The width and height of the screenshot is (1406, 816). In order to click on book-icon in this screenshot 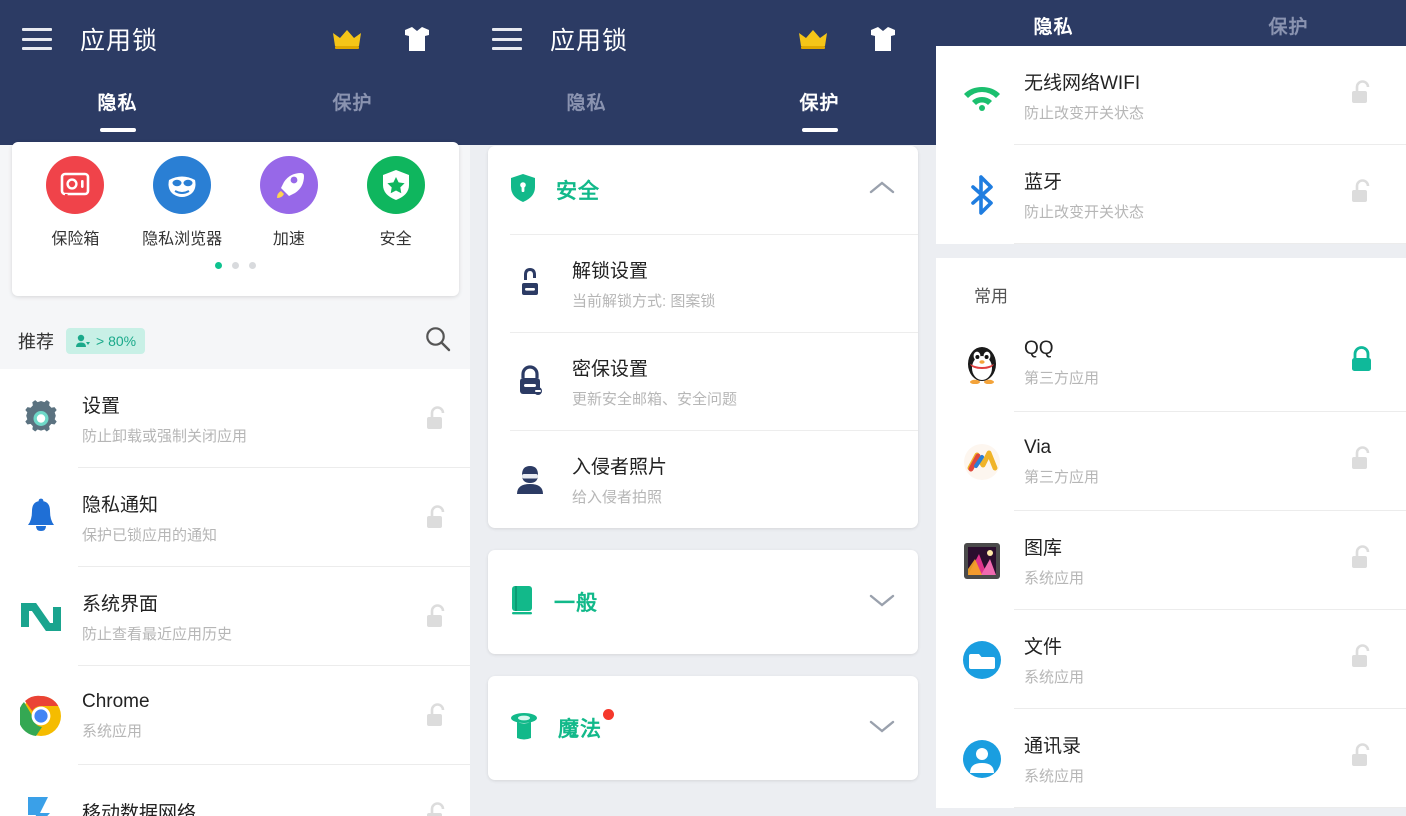, I will do `click(522, 602)`.